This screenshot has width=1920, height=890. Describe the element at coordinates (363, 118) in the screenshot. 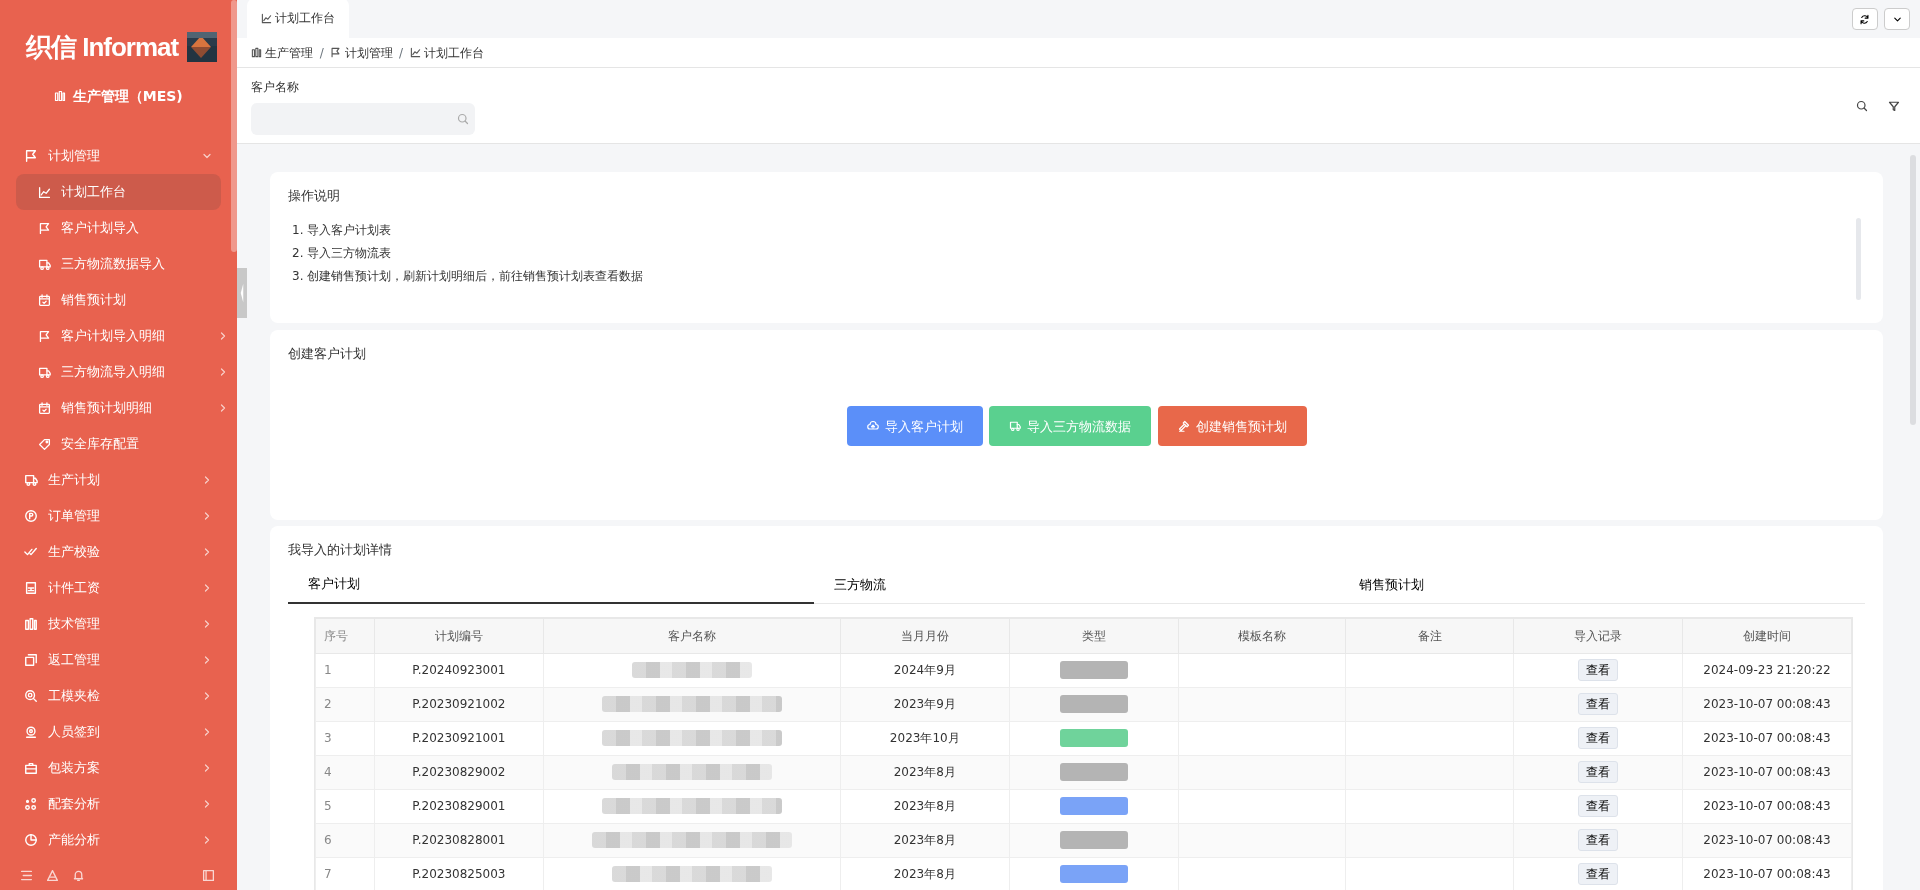

I see `search-field` at that location.